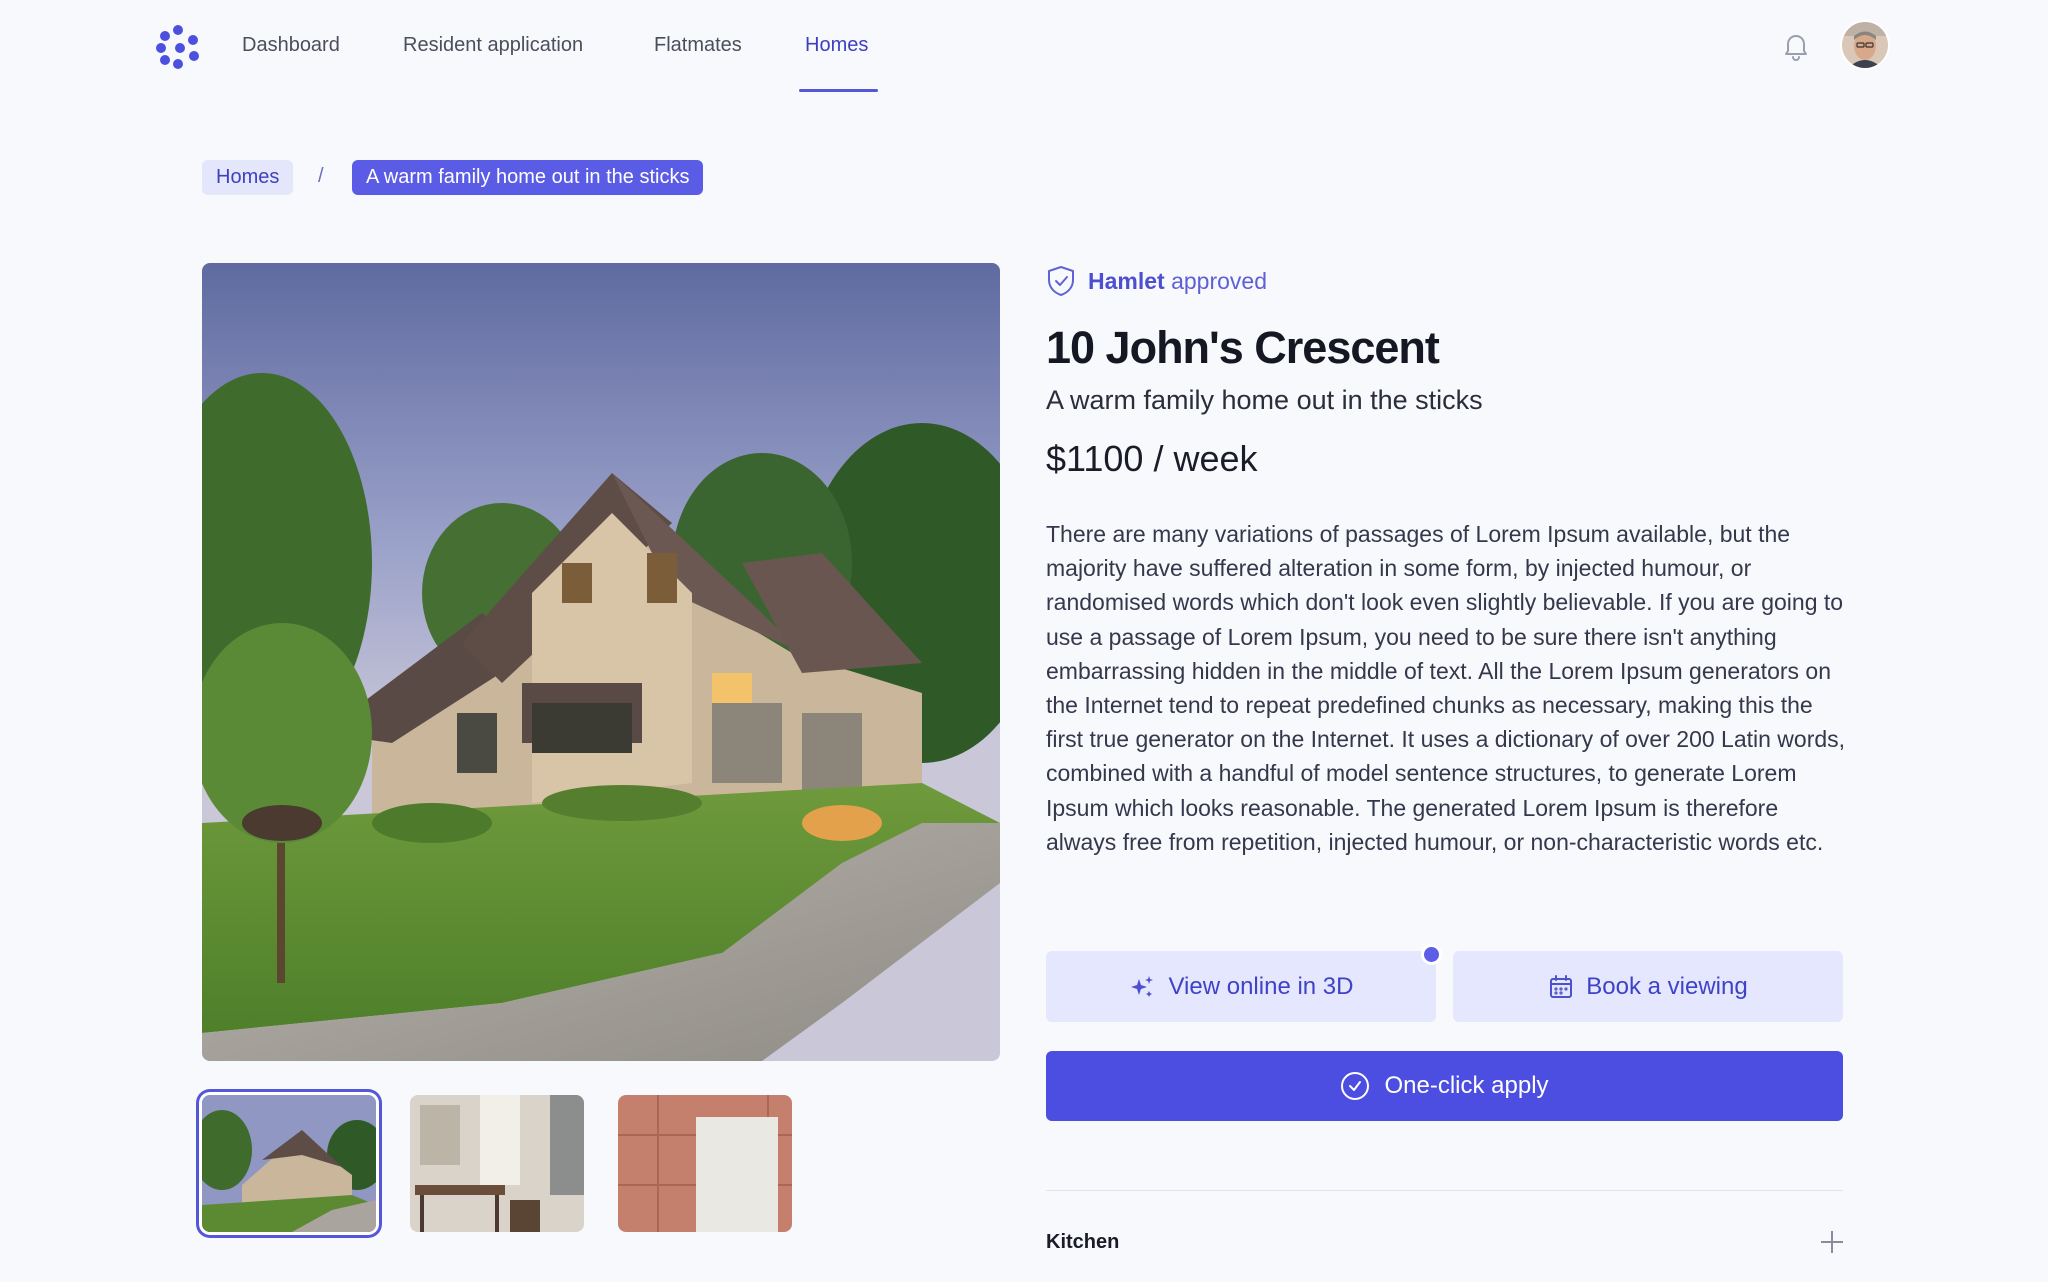 The height and width of the screenshot is (1282, 2048). What do you see at coordinates (1561, 986) in the screenshot?
I see `calendar-icon` at bounding box center [1561, 986].